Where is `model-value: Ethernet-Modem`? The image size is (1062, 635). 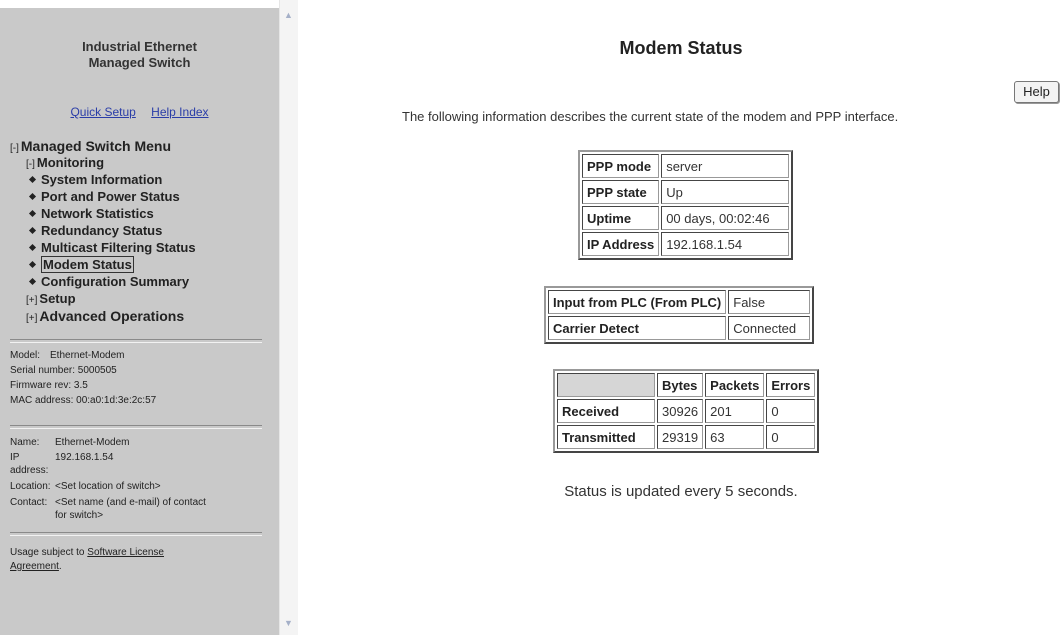
model-value: Ethernet-Modem is located at coordinates (87, 355).